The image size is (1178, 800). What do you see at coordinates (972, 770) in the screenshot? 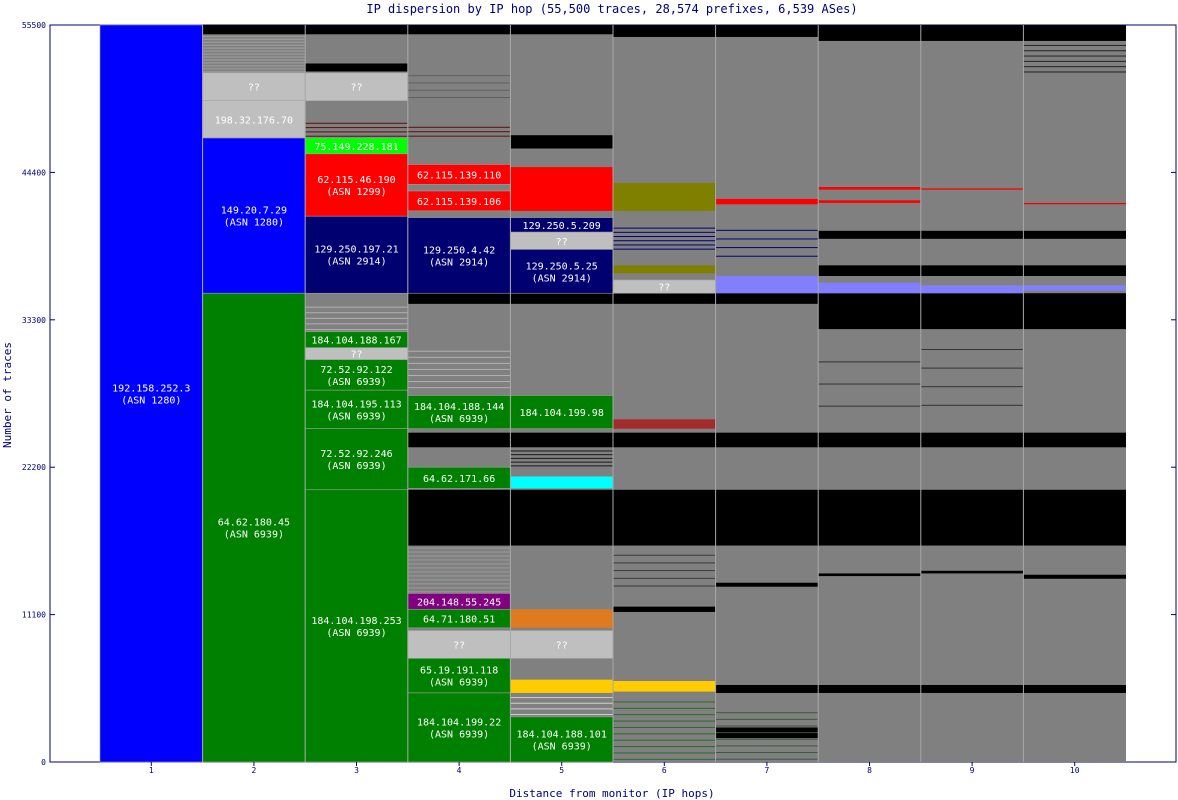
I see `x-tick-label-8: 9` at bounding box center [972, 770].